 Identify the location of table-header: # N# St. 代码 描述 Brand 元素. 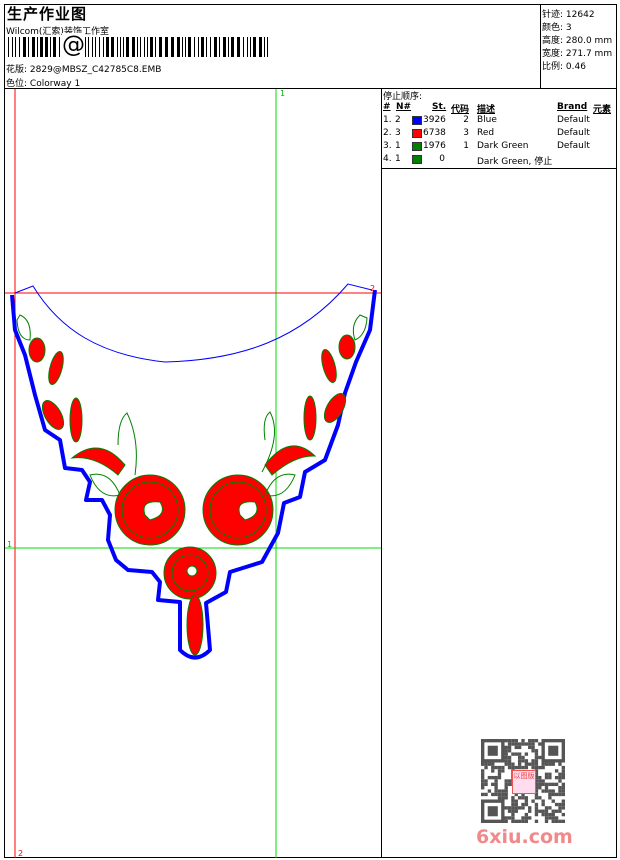
(497, 108).